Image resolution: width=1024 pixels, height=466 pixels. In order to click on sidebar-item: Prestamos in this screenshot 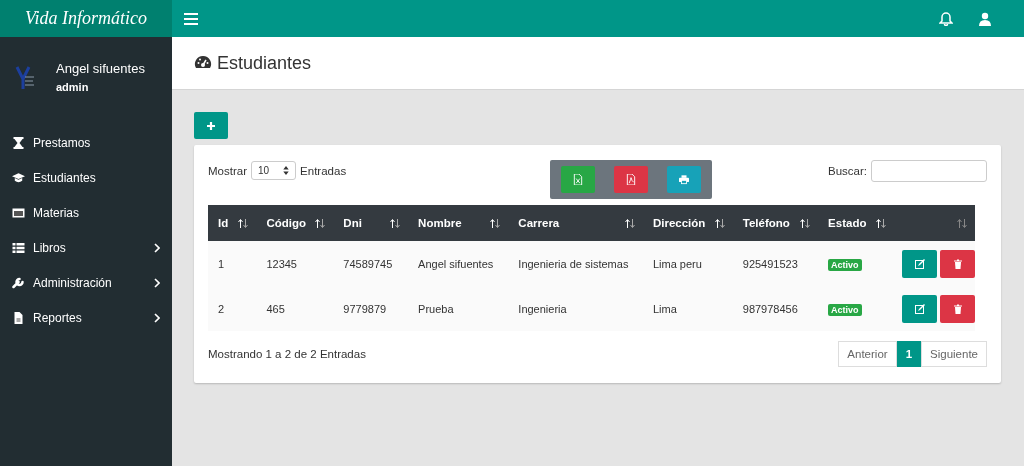, I will do `click(86, 142)`.